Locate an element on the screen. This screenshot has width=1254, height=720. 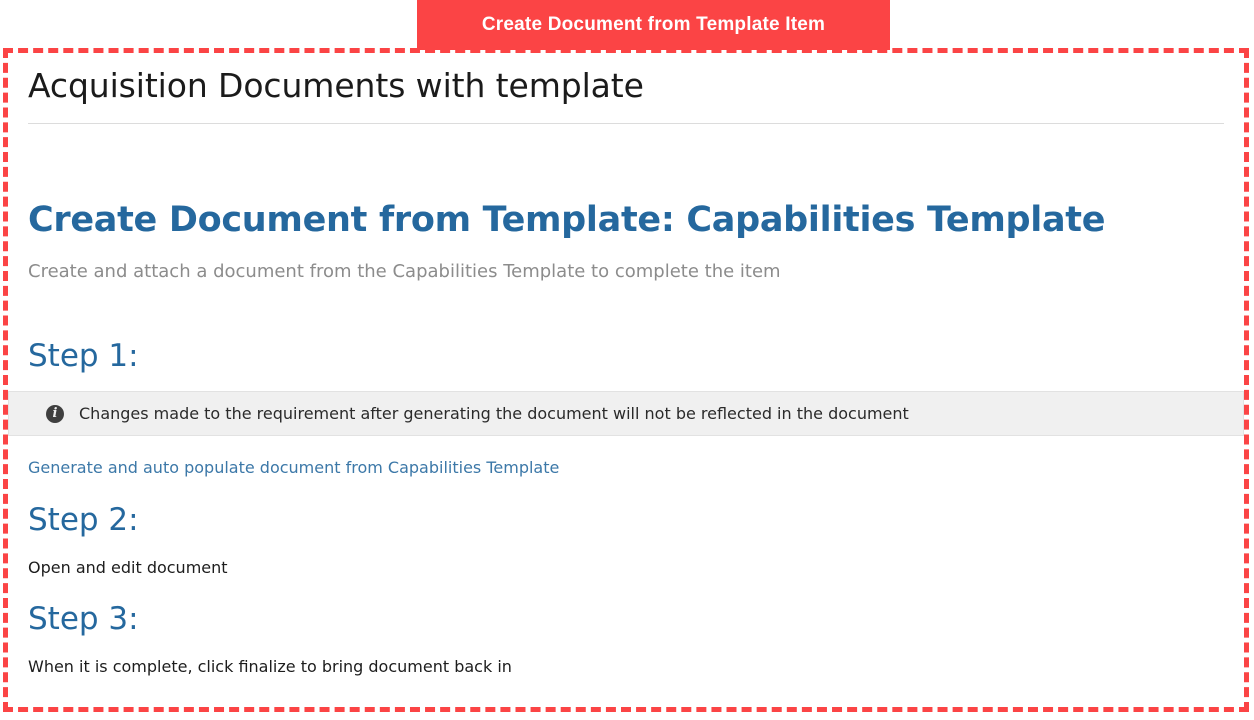
step-3-heading: Step 3: is located at coordinates (83, 619).